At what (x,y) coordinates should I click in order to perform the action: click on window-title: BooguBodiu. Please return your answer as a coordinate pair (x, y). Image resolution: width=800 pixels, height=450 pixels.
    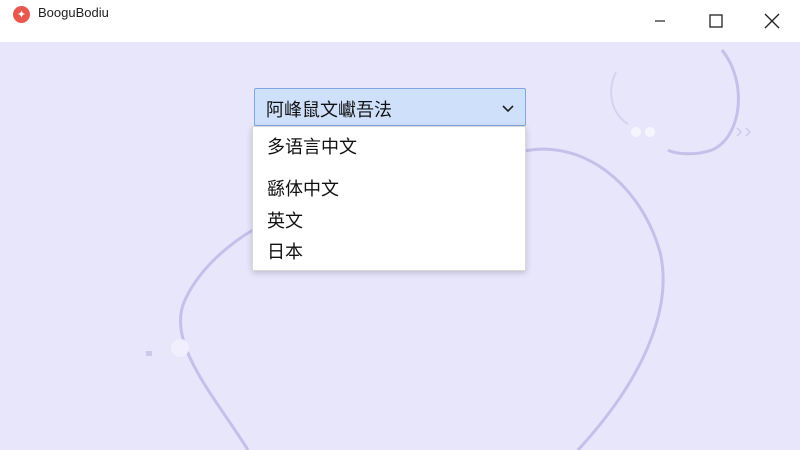
    Looking at the image, I should click on (73, 12).